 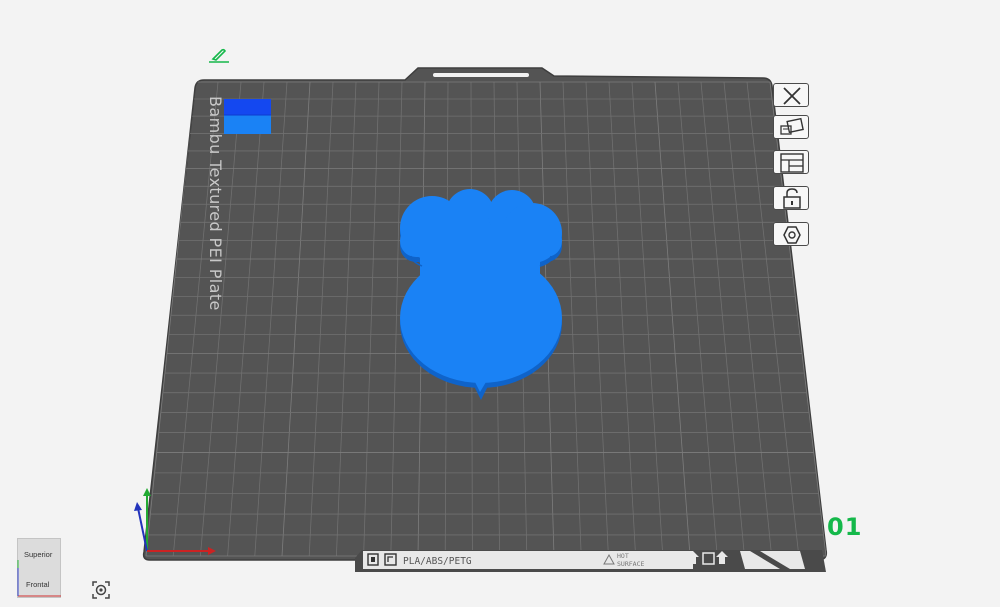 What do you see at coordinates (623, 556) in the screenshot?
I see `plate-hot-label: HOT` at bounding box center [623, 556].